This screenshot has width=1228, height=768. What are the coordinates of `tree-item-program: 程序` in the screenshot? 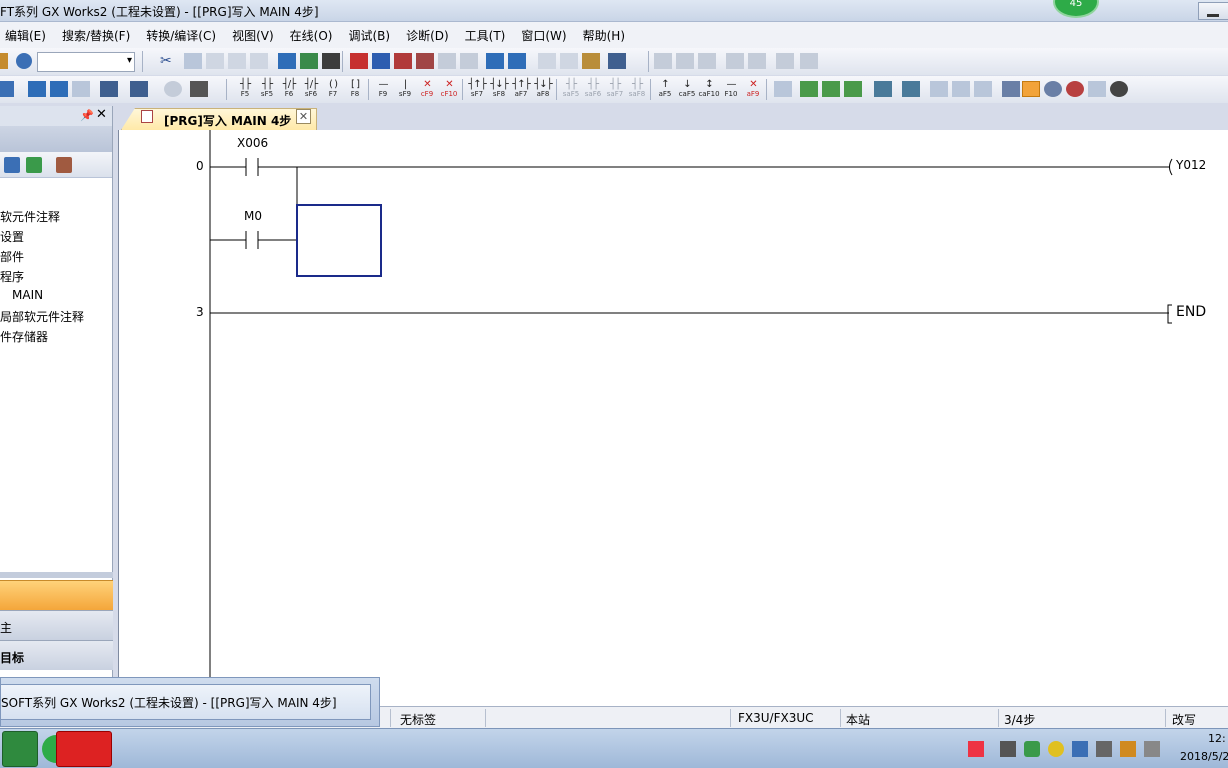 It's located at (12, 276).